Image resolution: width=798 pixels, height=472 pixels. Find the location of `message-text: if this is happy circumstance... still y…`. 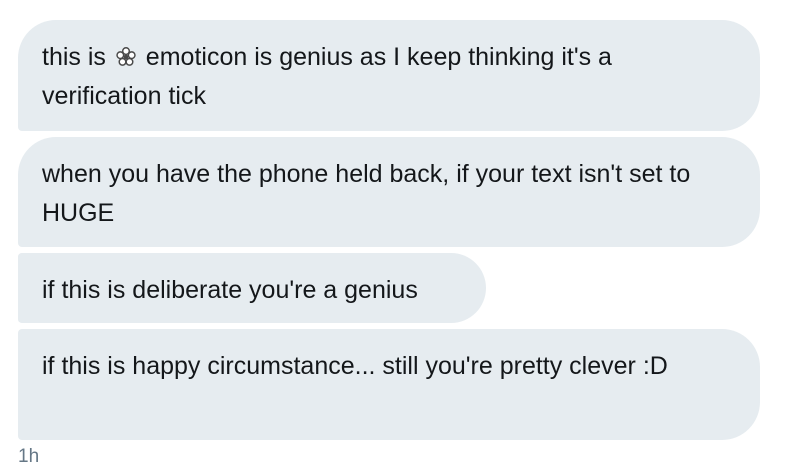

message-text: if this is happy circumstance... still y… is located at coordinates (355, 366).